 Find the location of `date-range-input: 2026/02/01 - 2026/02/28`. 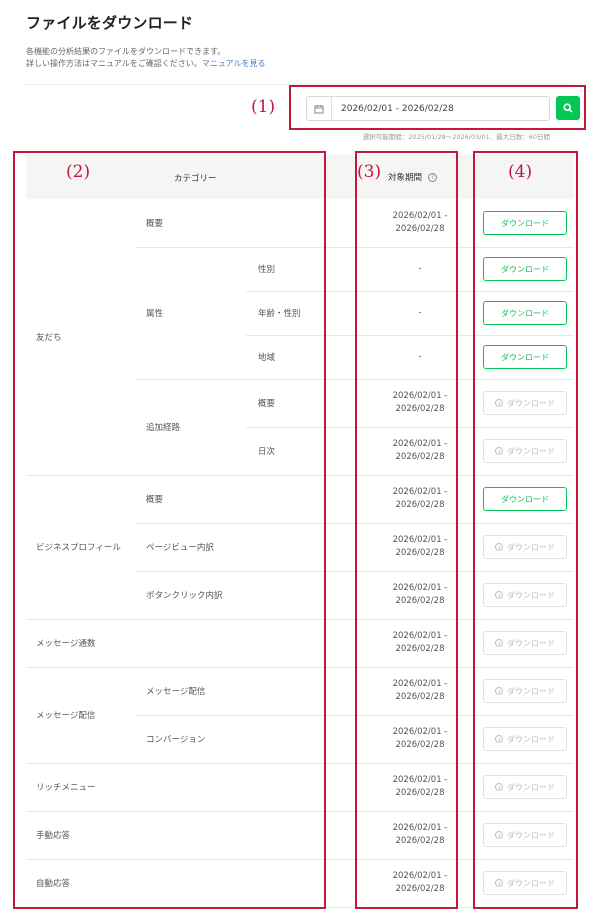

date-range-input: 2026/02/01 - 2026/02/28 is located at coordinates (428, 108).